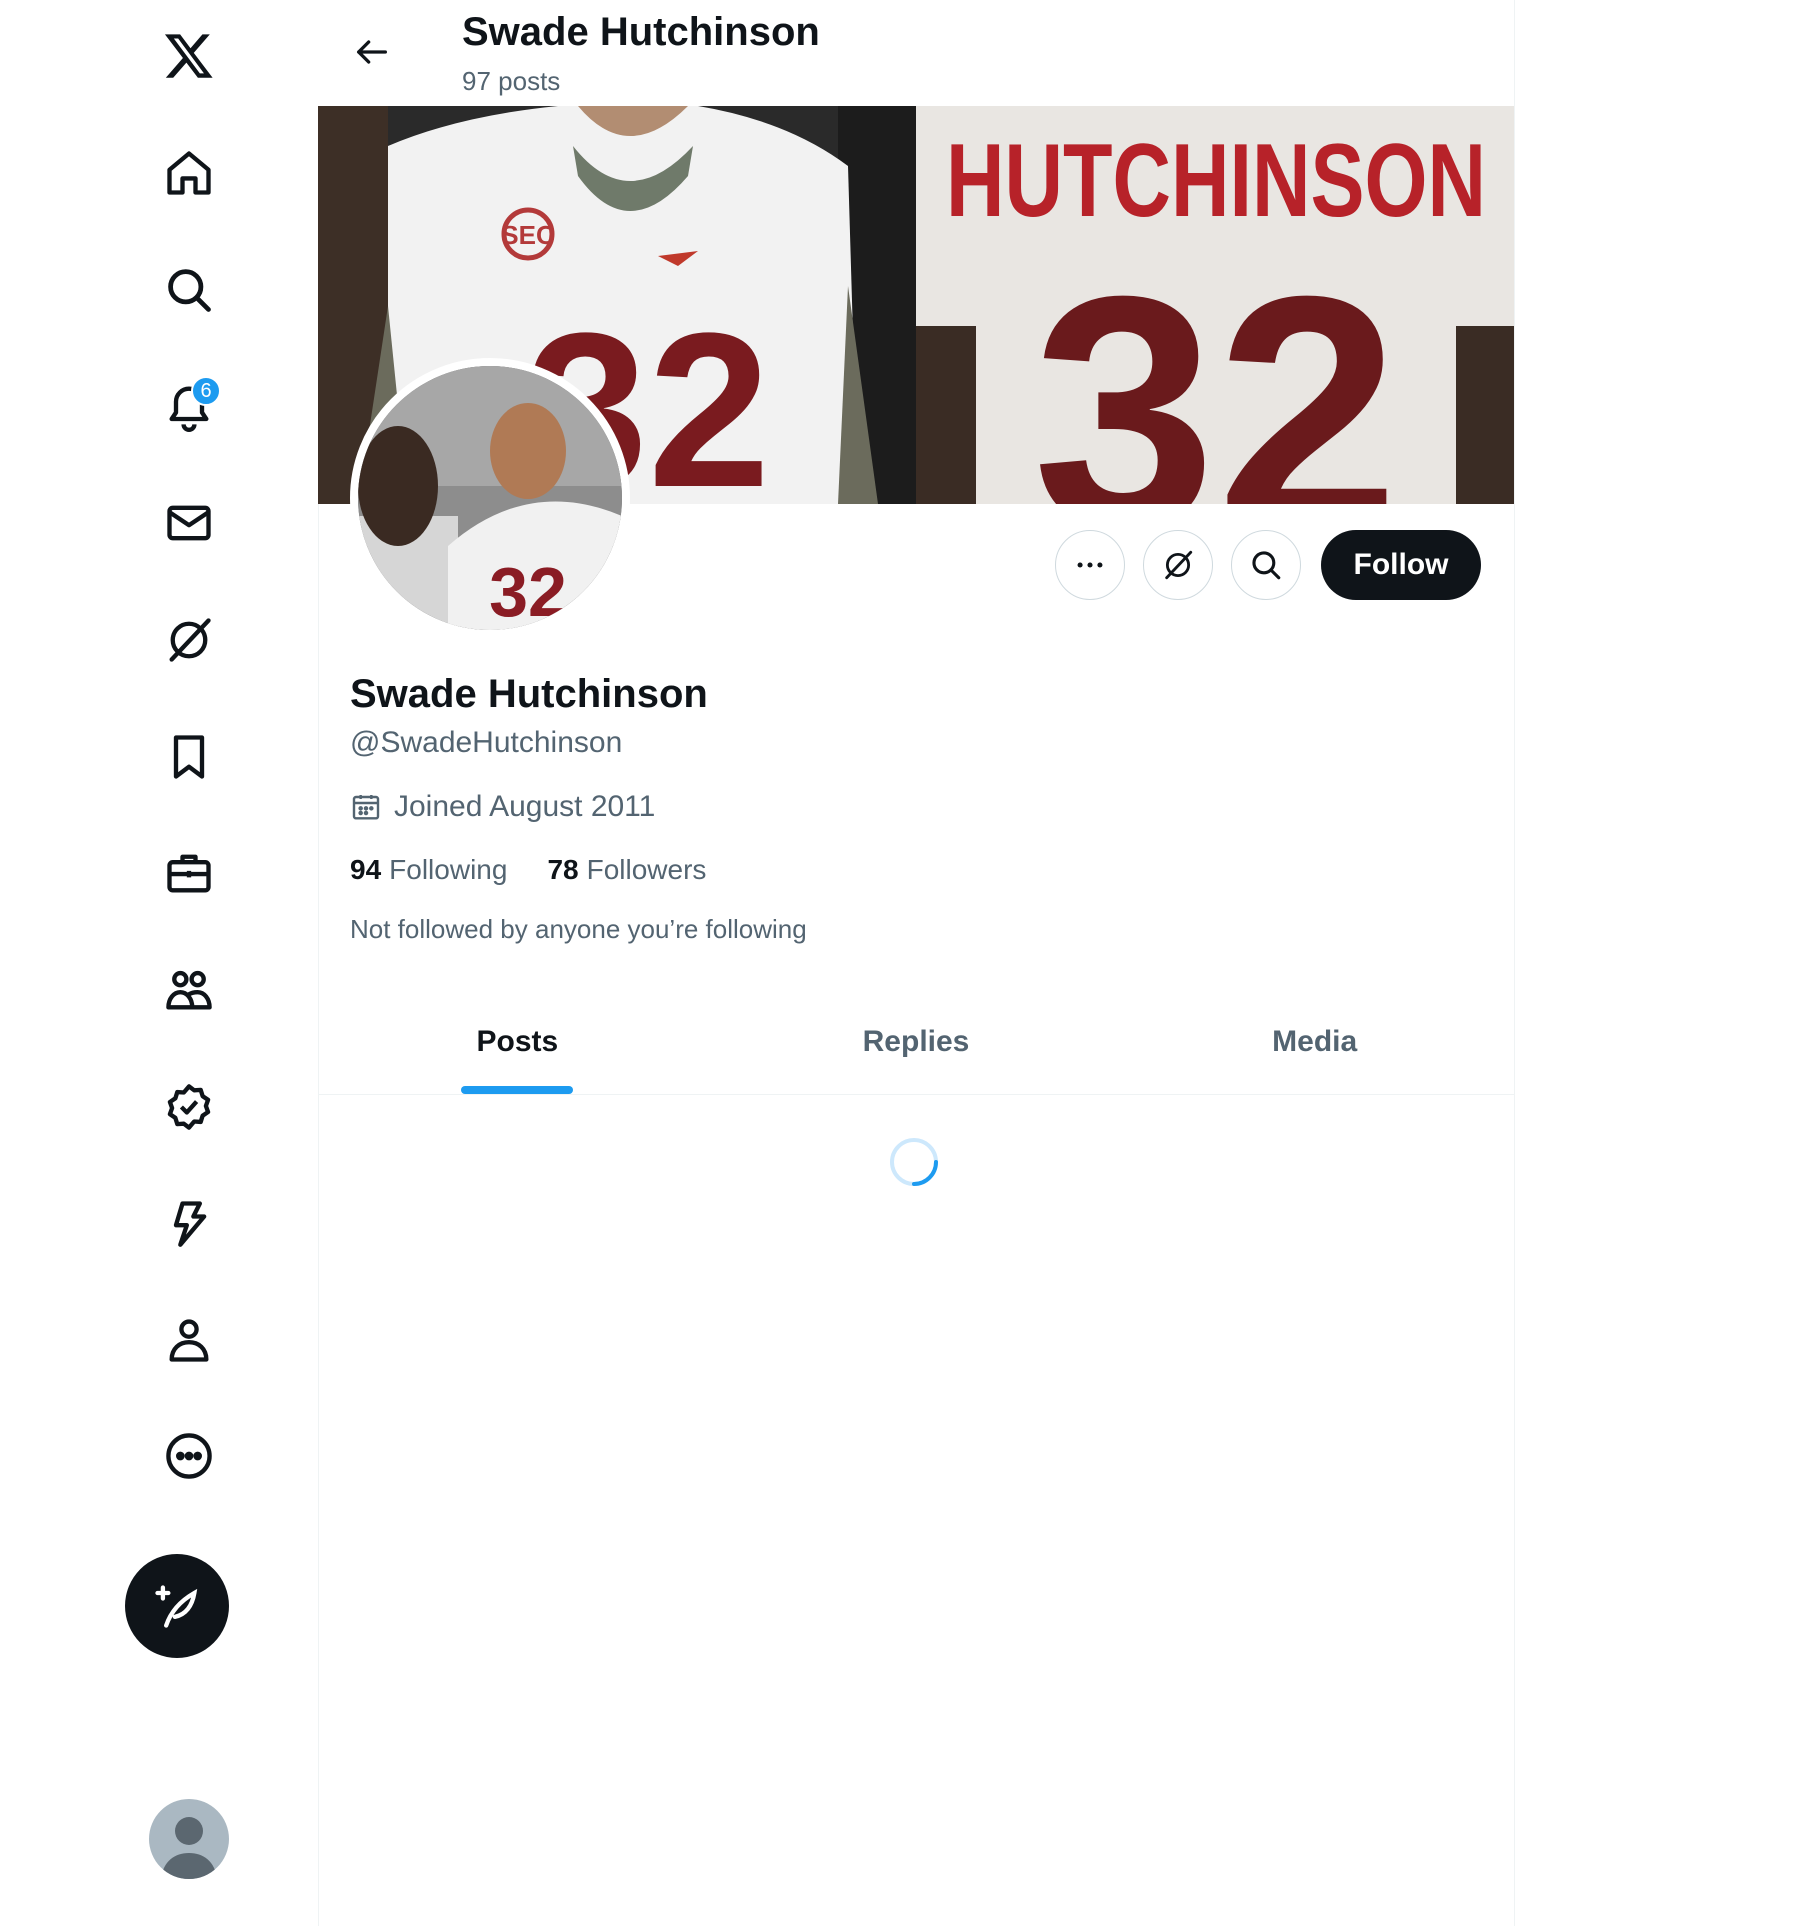  I want to click on banner-right-photo: HUTCHINSON 32, so click(1215, 305).